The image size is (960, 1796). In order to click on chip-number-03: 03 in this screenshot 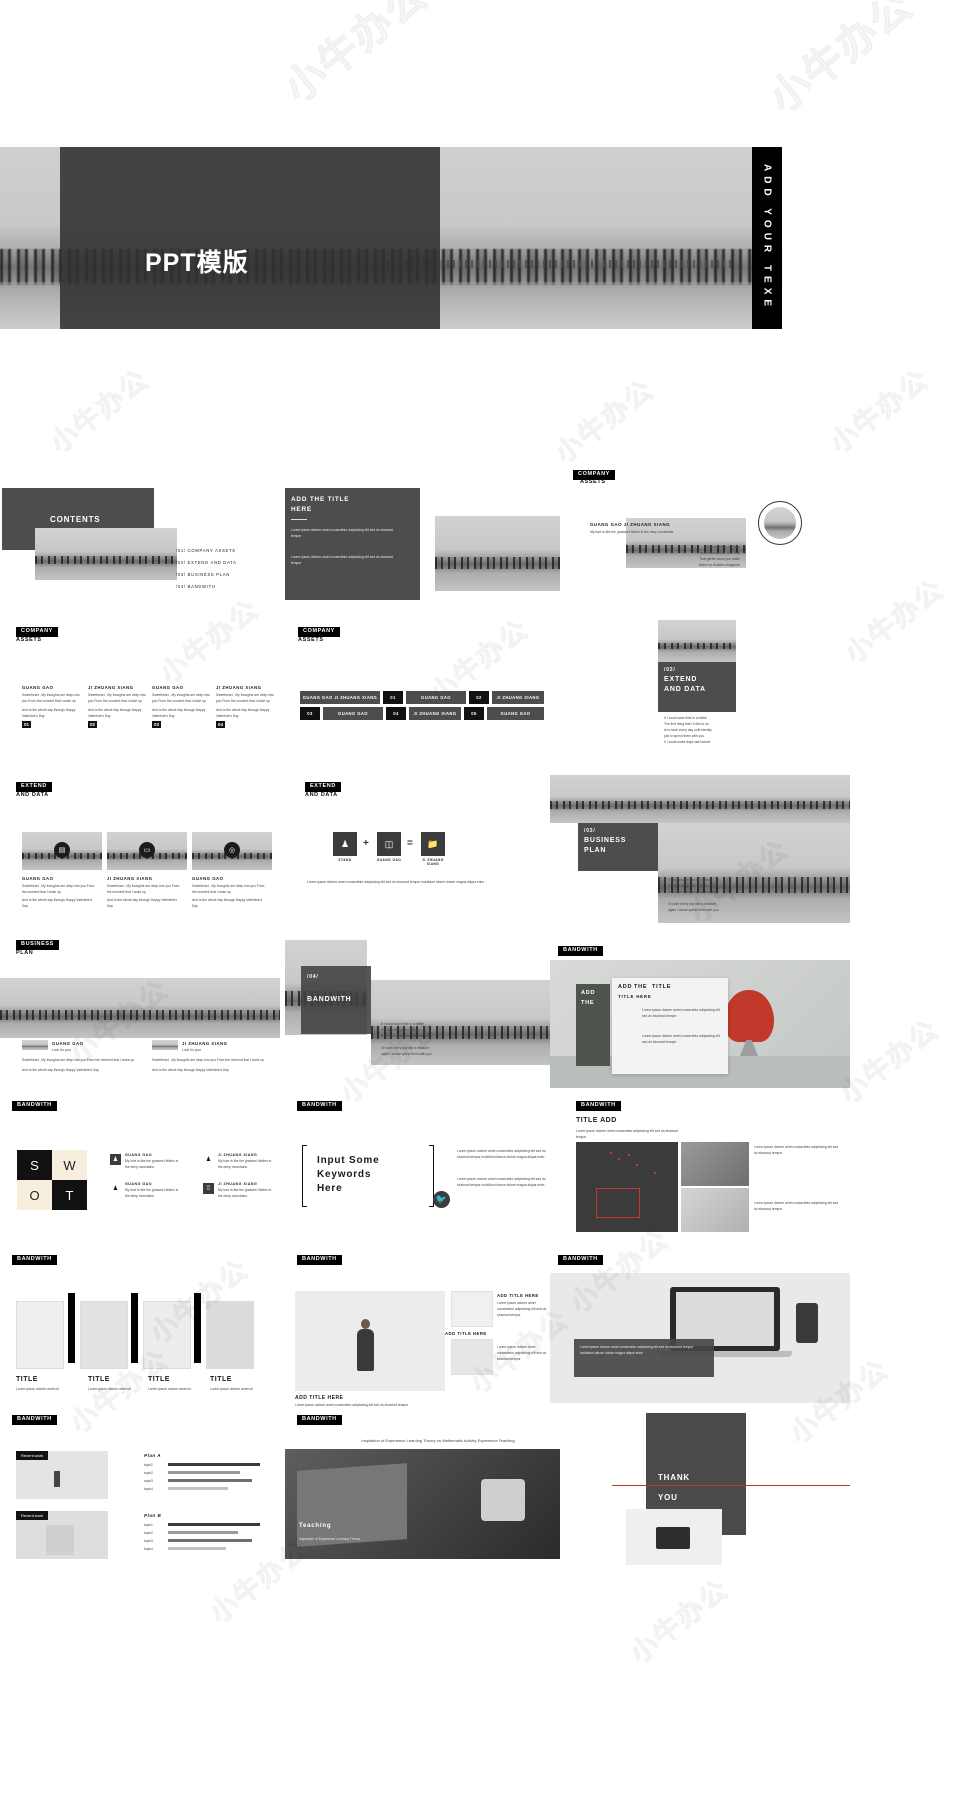, I will do `click(310, 713)`.